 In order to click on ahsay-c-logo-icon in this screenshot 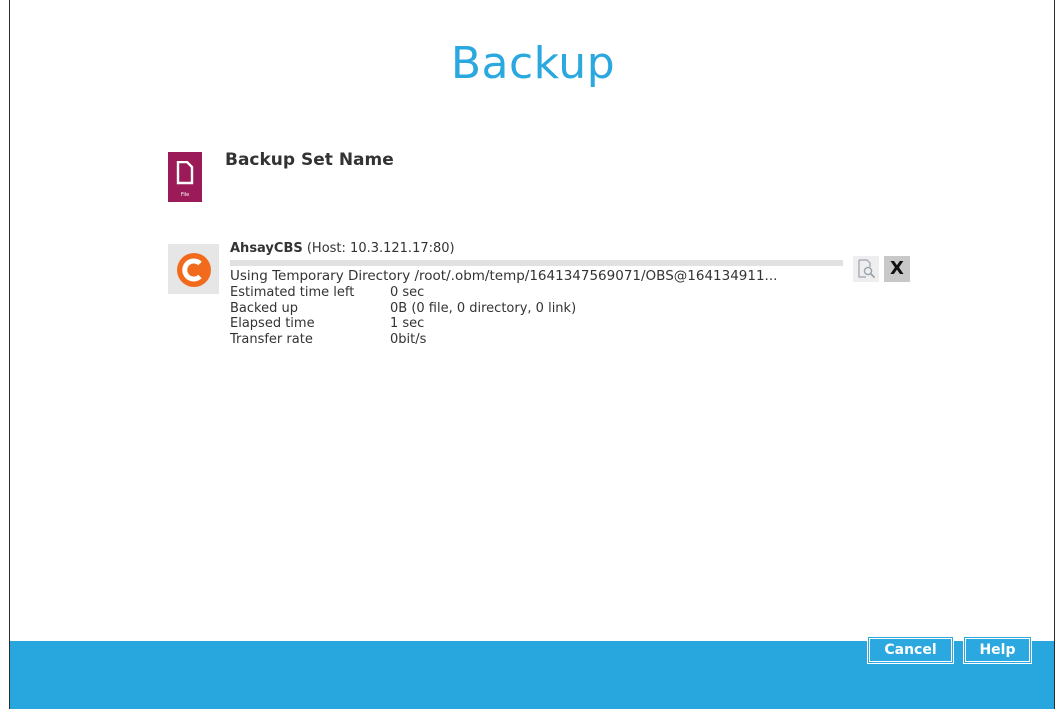, I will do `click(193, 269)`.